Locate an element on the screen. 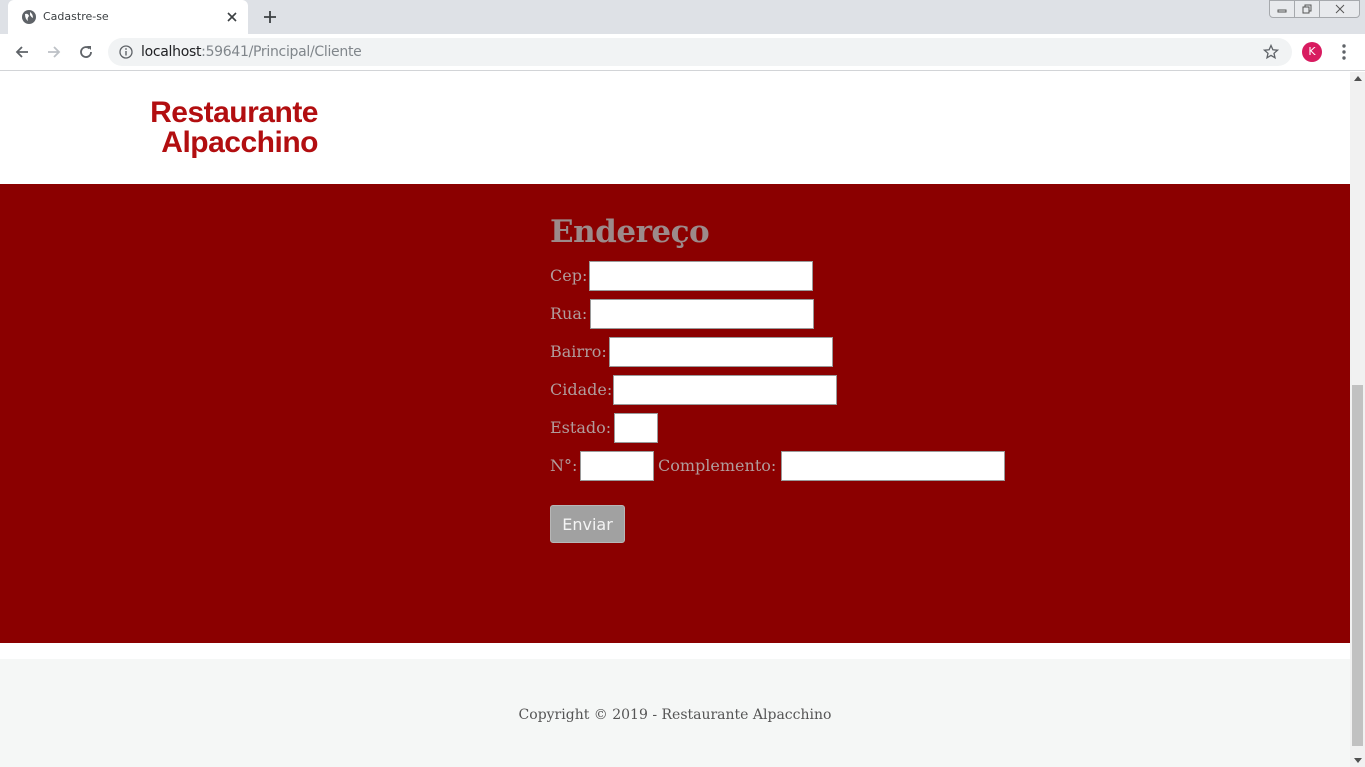  browser-toolbar: localhost:59641/Principal/Cliente K is located at coordinates (682, 52).